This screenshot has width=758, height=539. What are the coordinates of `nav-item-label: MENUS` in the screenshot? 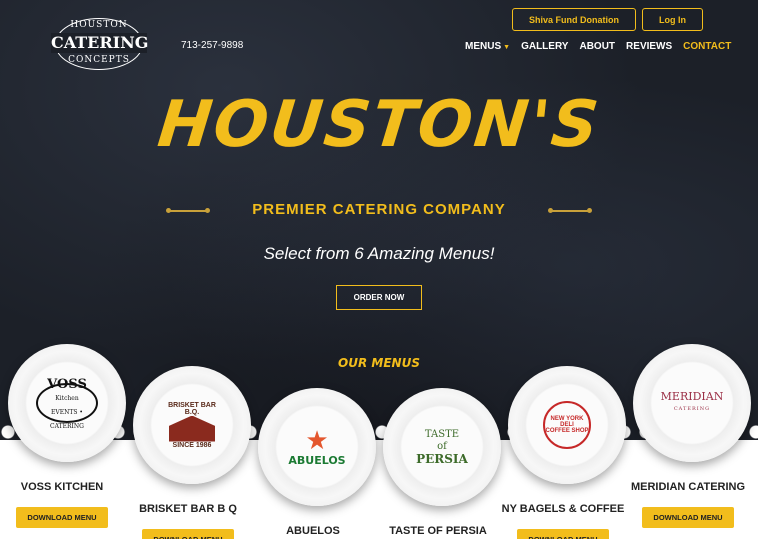 It's located at (483, 46).